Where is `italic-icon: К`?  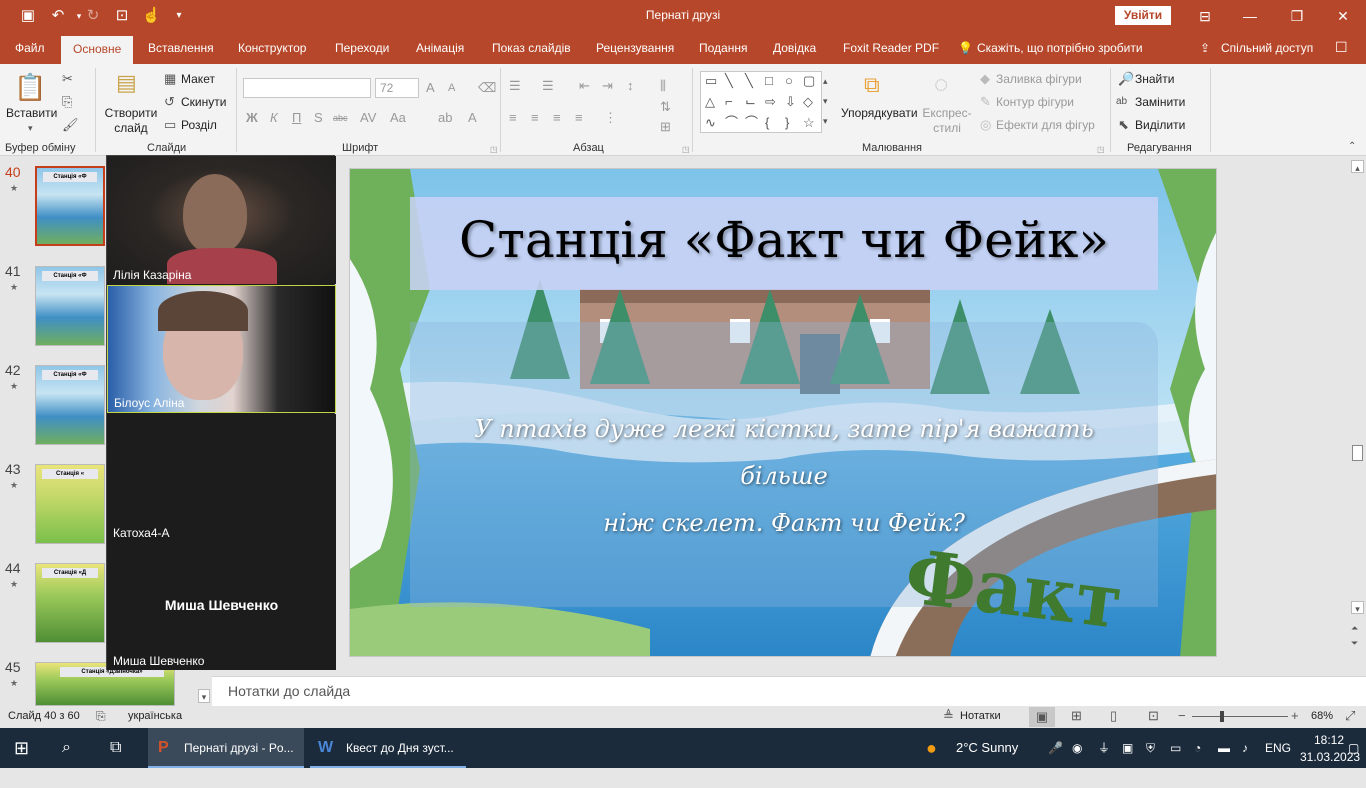
italic-icon: К is located at coordinates (274, 118).